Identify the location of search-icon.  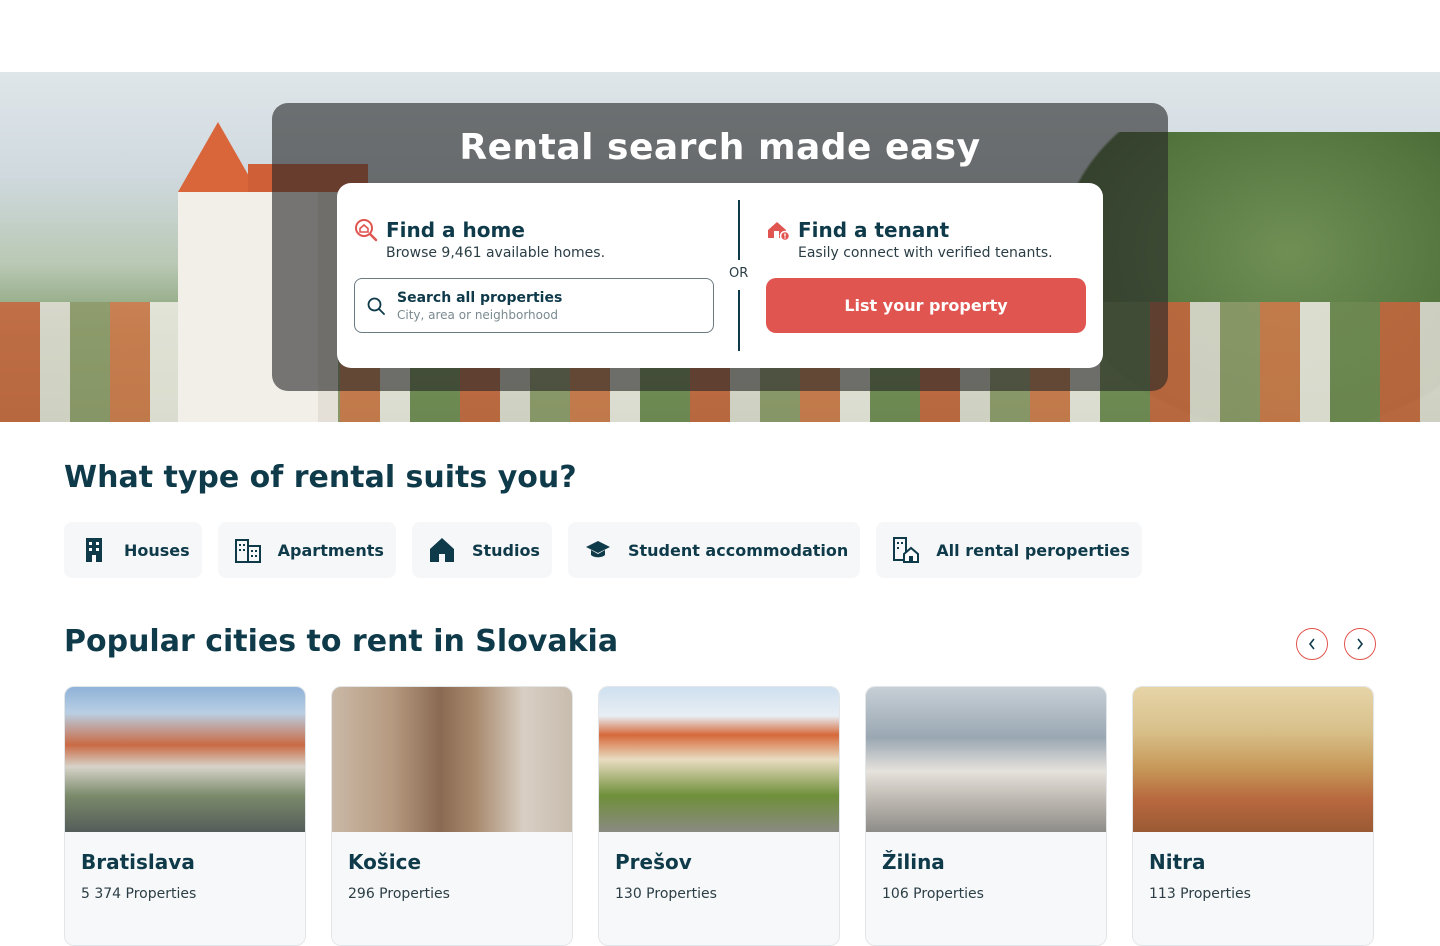
(376, 306).